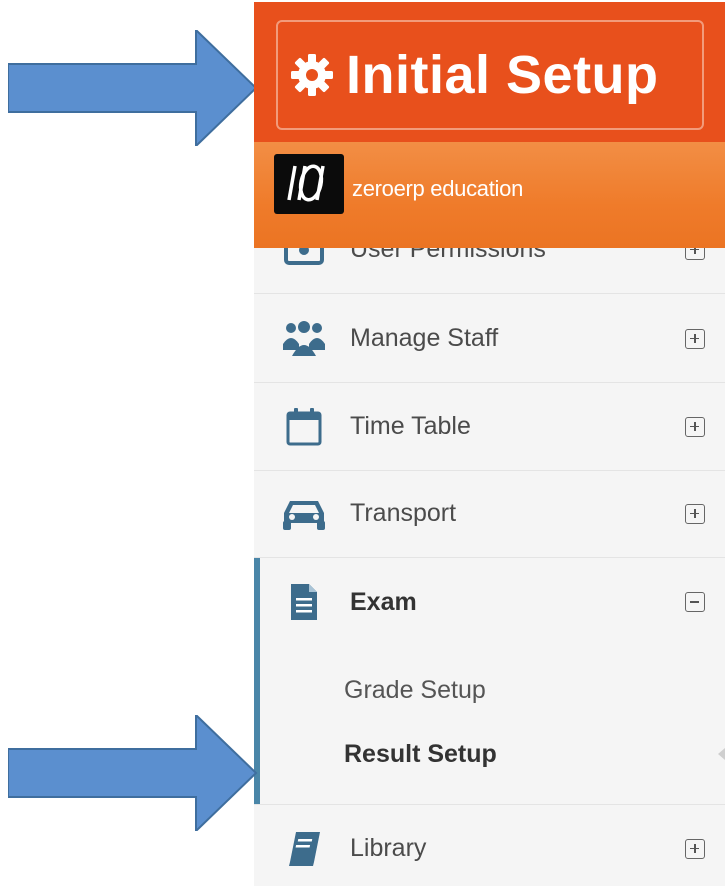  What do you see at coordinates (133, 773) in the screenshot?
I see `annotation-arrow-bottom` at bounding box center [133, 773].